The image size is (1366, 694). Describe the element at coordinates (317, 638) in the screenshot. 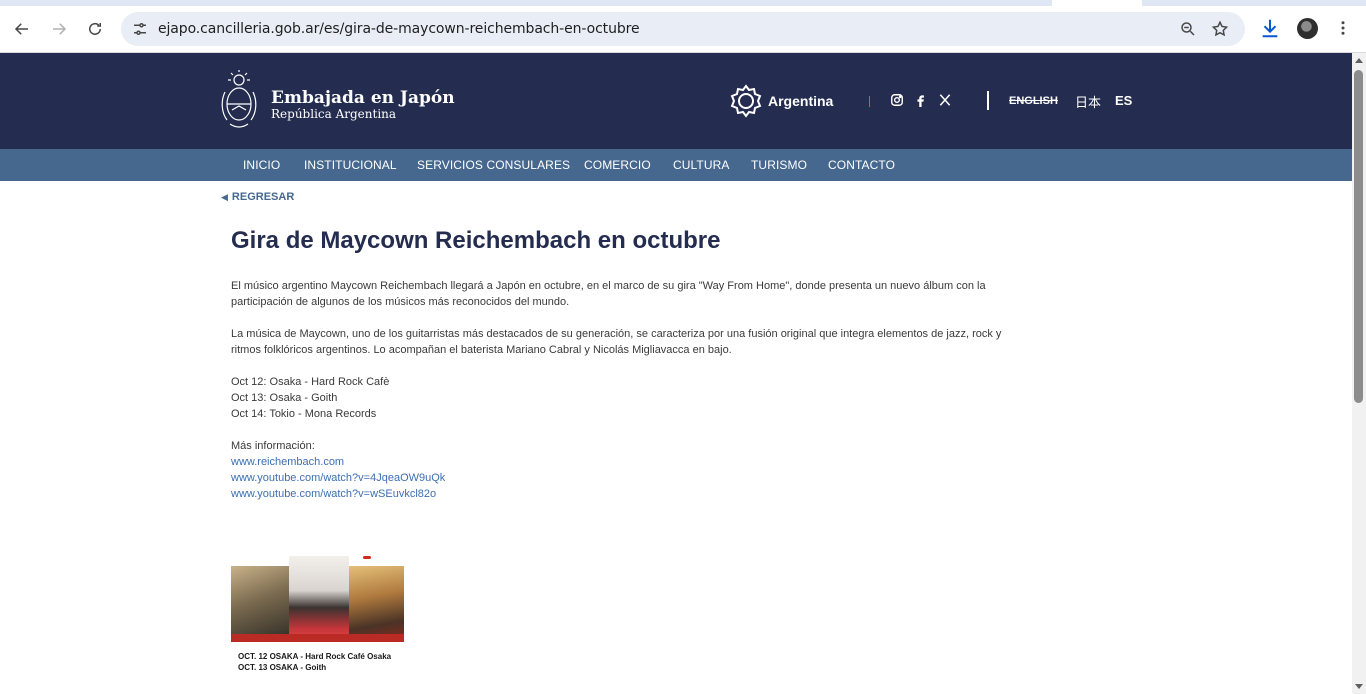

I see `poster-red-band` at that location.